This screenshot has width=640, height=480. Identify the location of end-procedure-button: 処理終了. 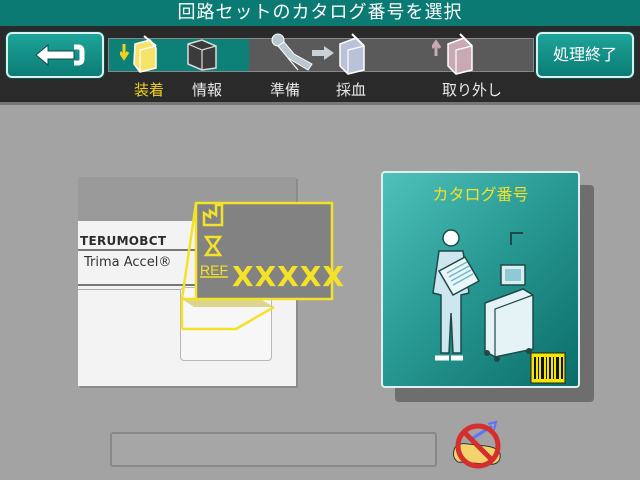
(585, 55).